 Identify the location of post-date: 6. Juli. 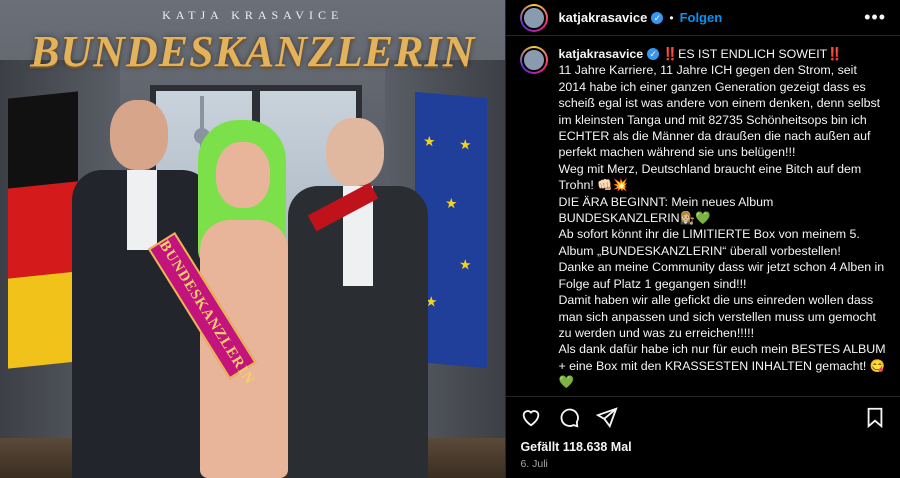
(534, 464).